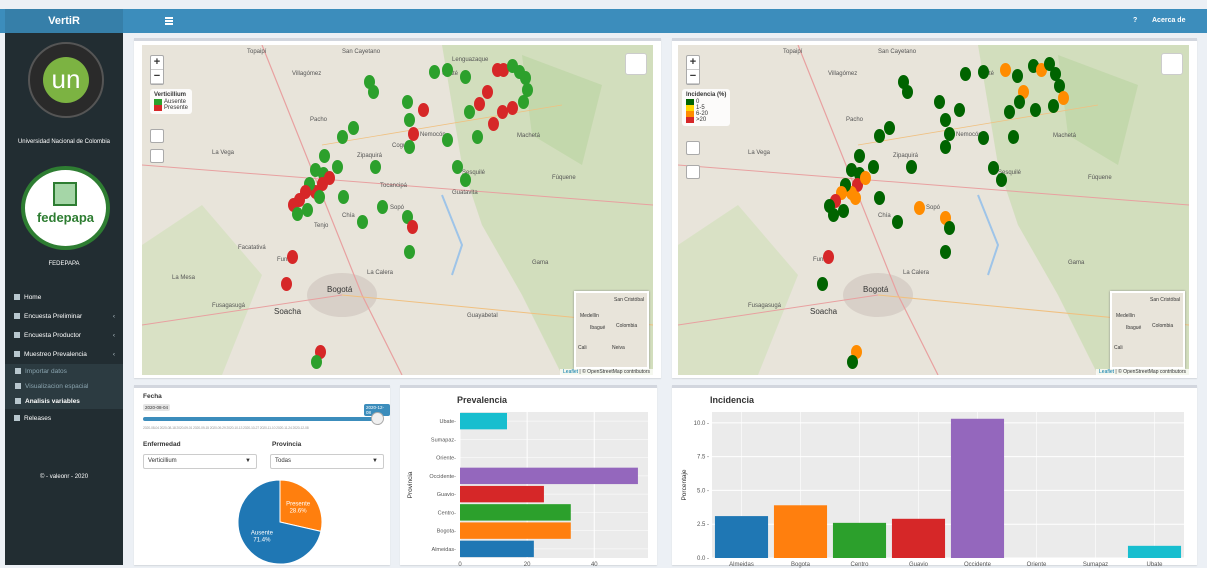 Image resolution: width=1207 pixels, height=568 pixels. Describe the element at coordinates (570, 372) in the screenshot. I see `leaflet-link: Leaflet` at that location.